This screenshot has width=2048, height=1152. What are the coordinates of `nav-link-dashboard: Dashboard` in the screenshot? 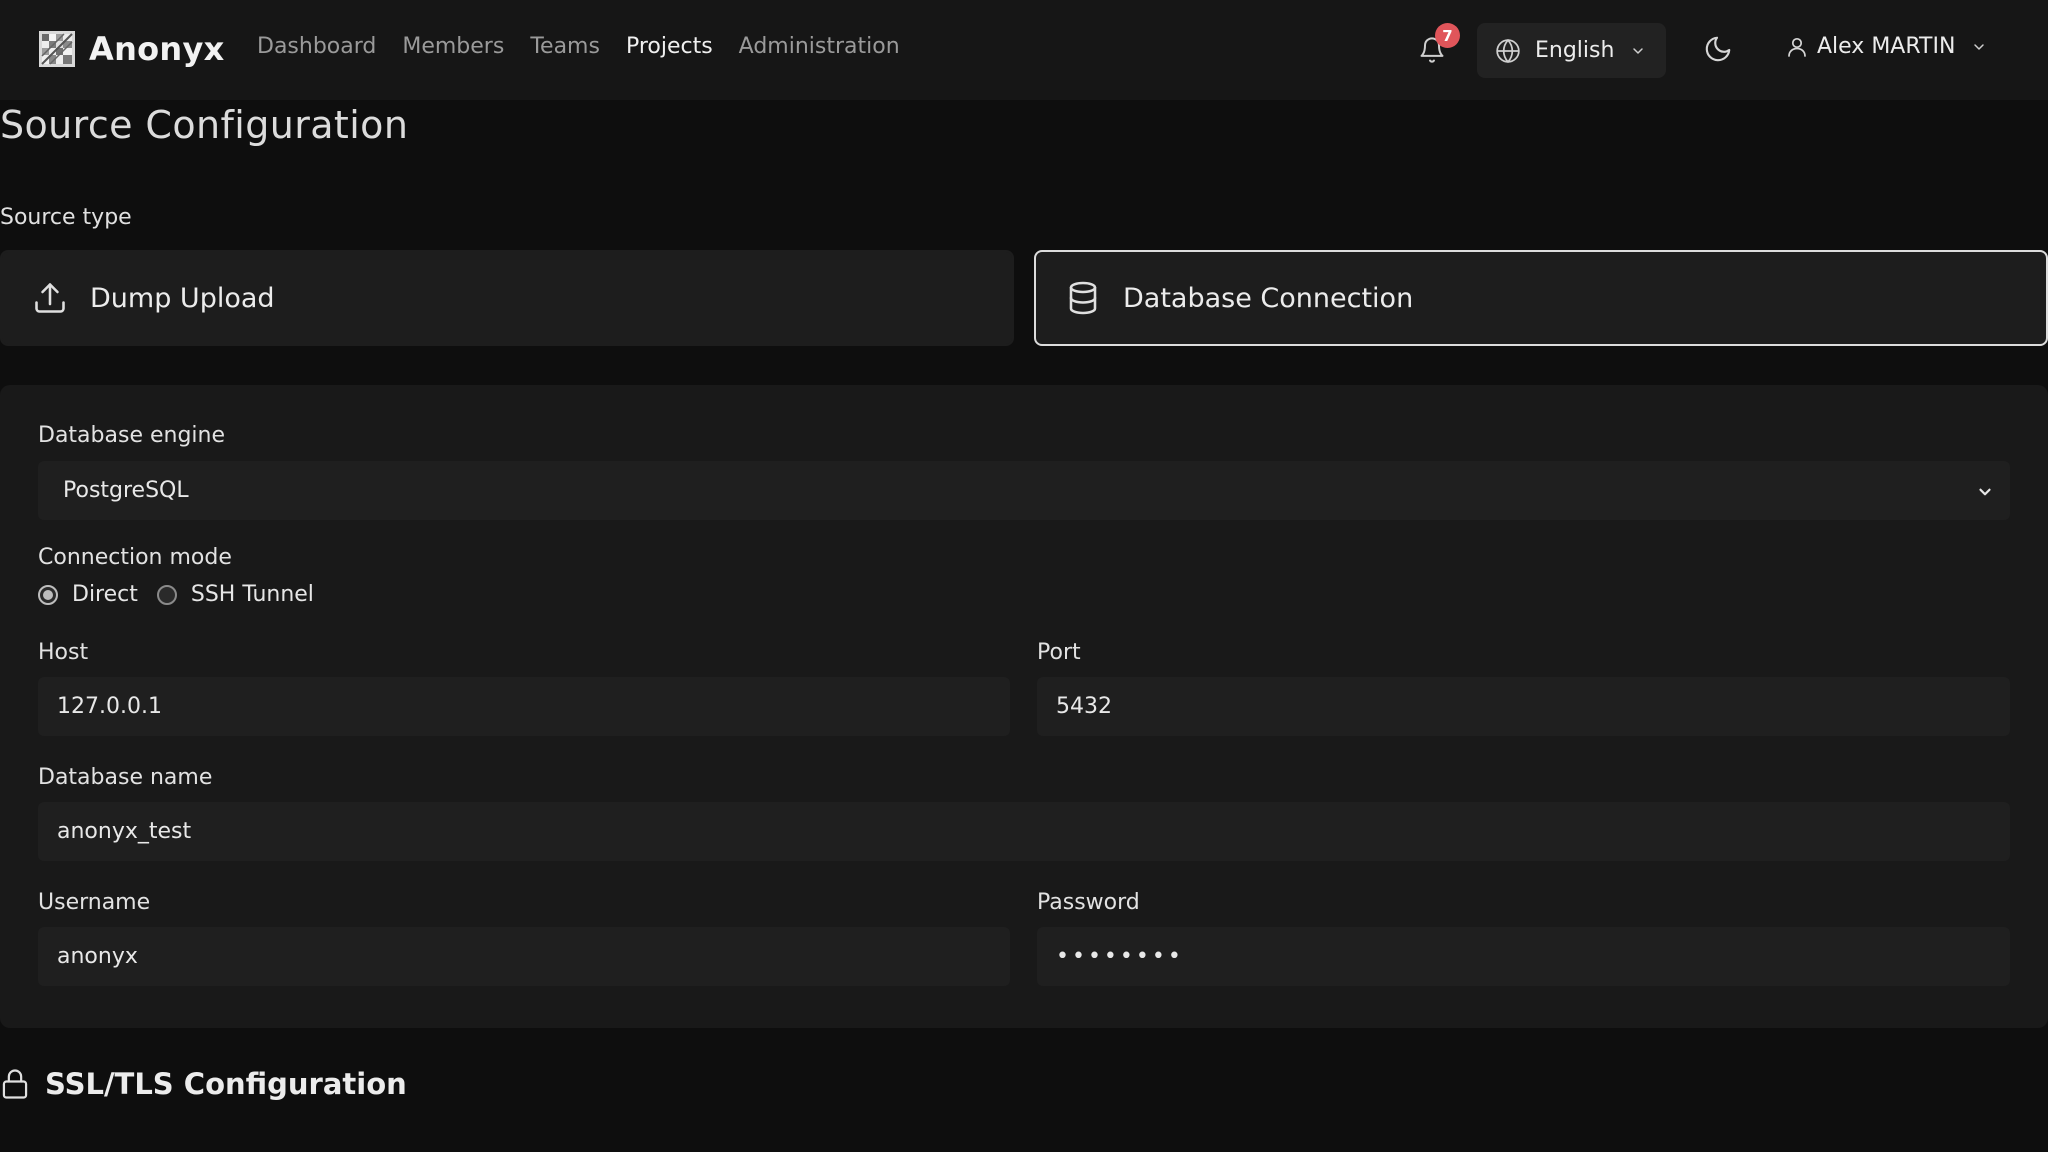 It's located at (316, 46).